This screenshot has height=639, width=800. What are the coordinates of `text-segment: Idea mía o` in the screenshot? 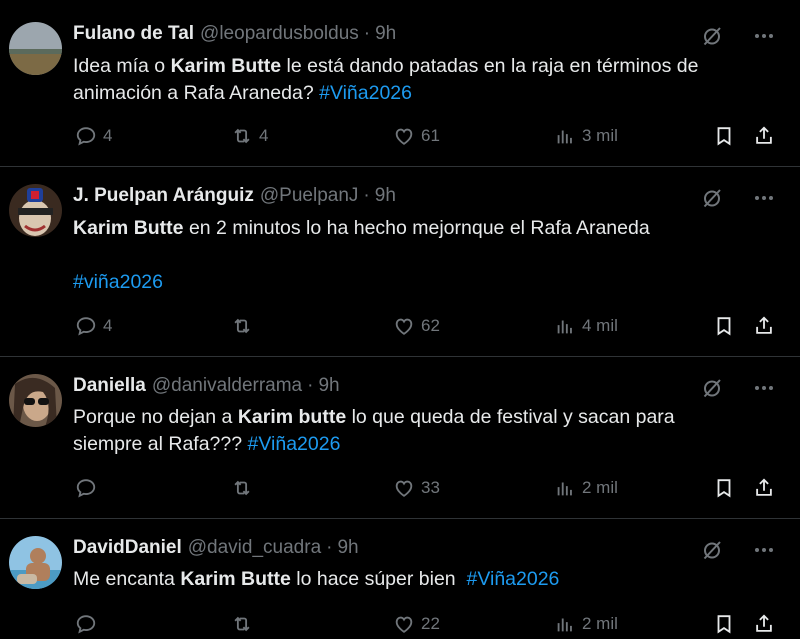 It's located at (122, 66).